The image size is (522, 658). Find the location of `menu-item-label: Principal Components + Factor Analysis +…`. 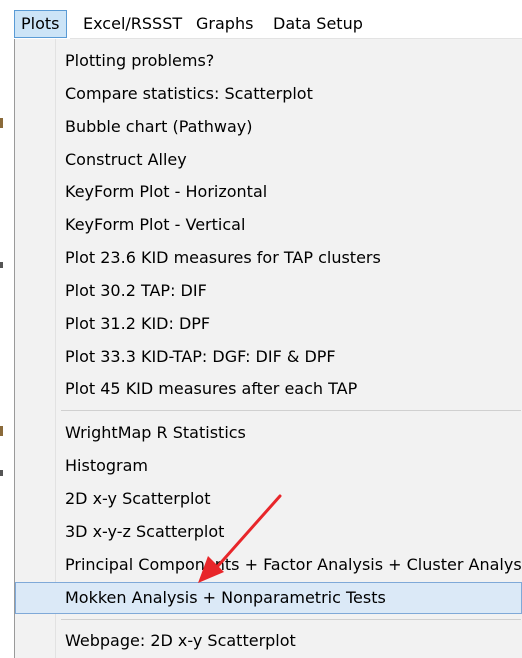

menu-item-label: Principal Components + Factor Analysis +… is located at coordinates (293, 564).